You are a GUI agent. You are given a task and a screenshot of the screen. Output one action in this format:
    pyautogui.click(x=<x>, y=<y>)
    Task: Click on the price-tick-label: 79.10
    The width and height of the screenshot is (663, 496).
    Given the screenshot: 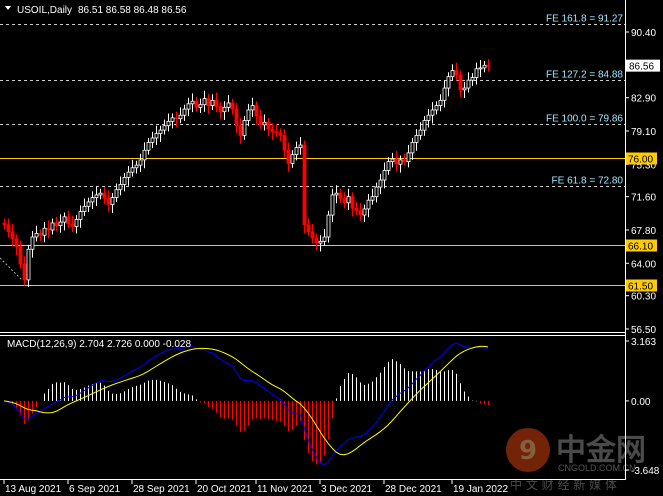 What is the action you would take?
    pyautogui.click(x=643, y=132)
    